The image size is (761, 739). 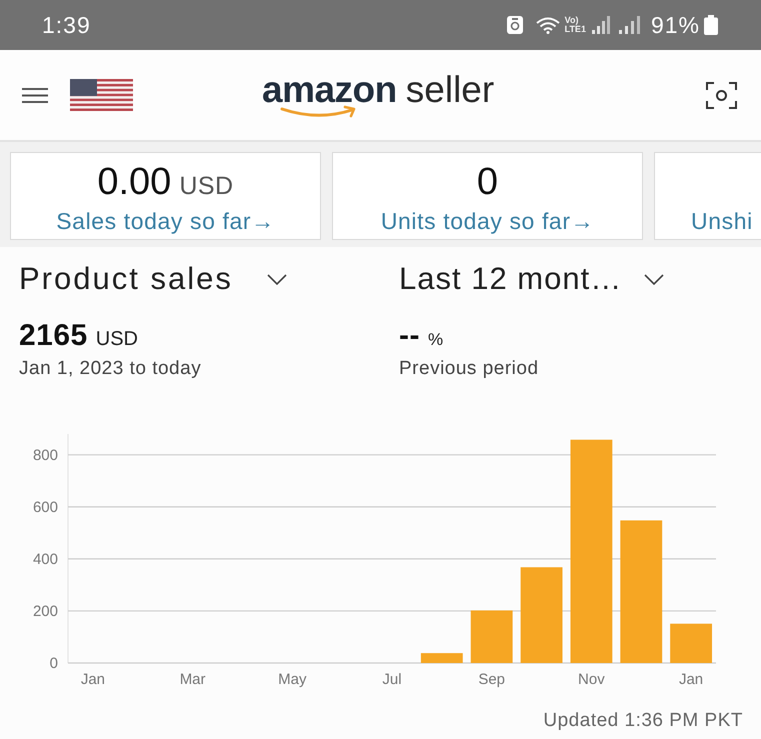 I want to click on y-axis-label: 400, so click(x=45, y=559).